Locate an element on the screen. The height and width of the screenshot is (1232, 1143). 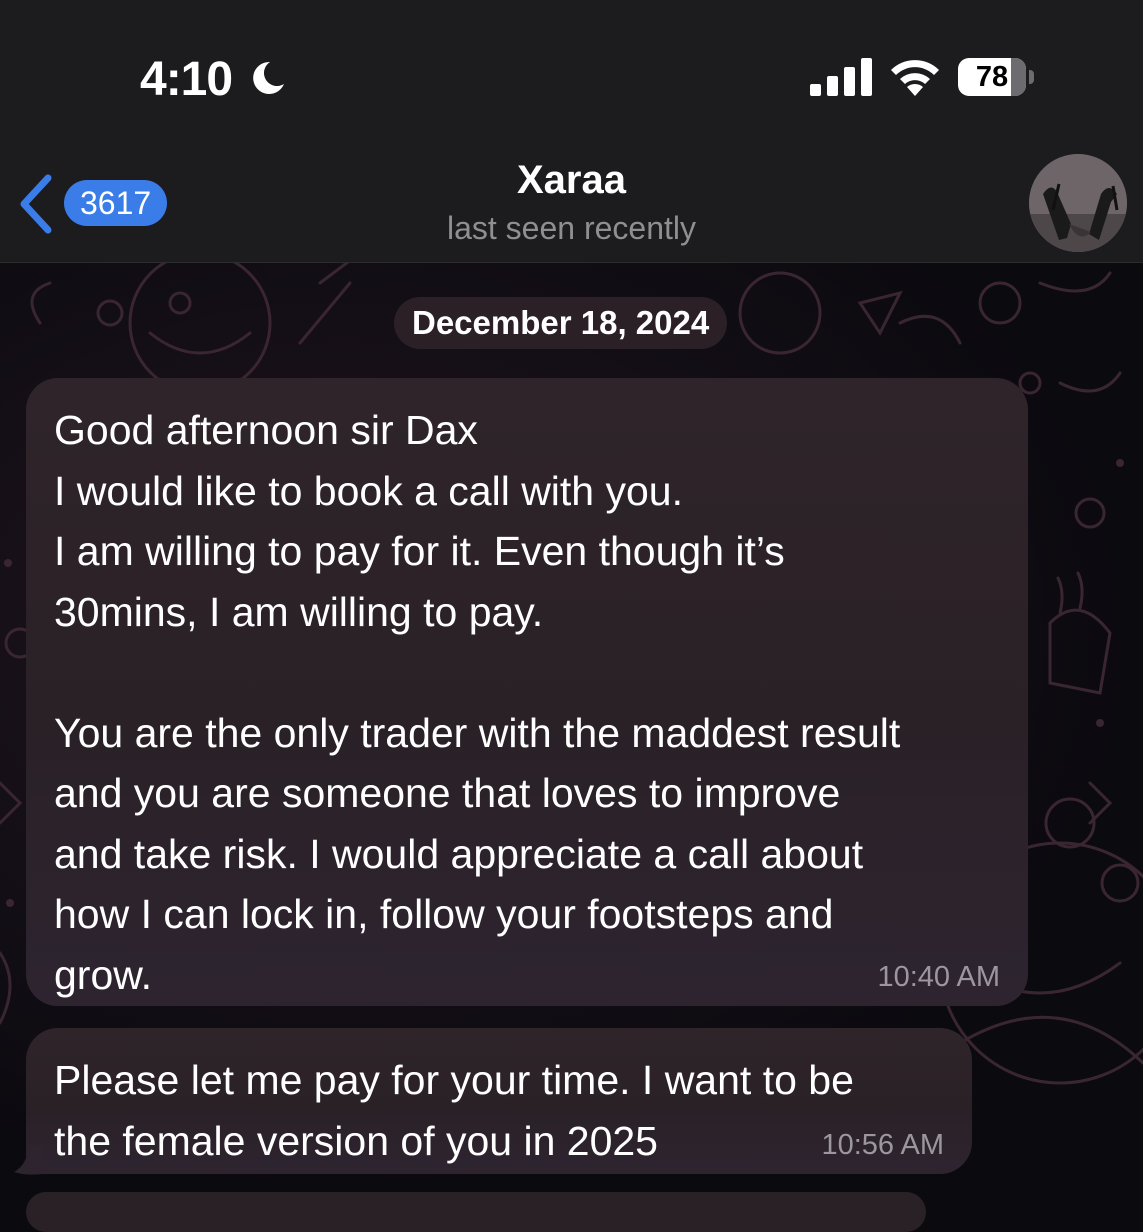
battery-icon: 78 is located at coordinates (997, 77).